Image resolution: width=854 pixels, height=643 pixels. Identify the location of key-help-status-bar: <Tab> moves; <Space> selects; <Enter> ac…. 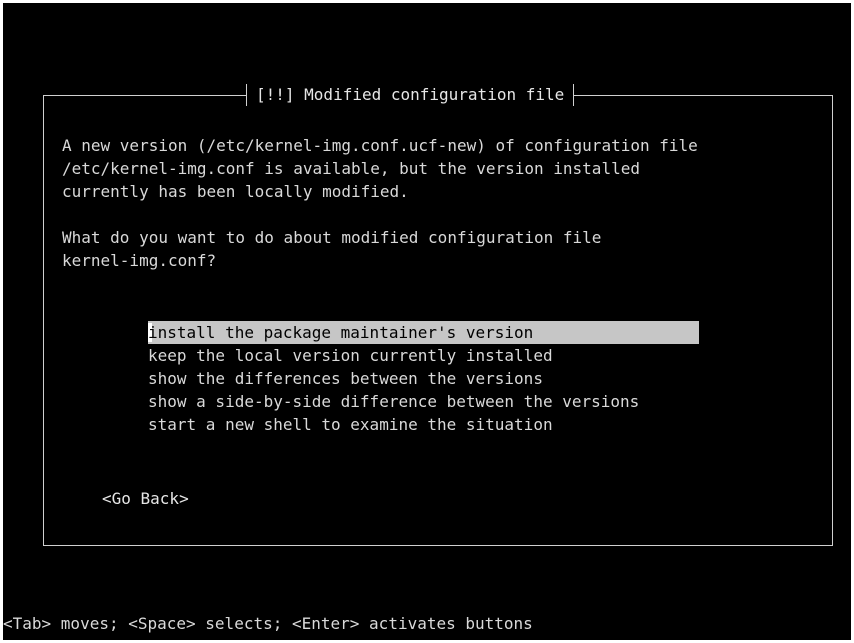
(268, 623).